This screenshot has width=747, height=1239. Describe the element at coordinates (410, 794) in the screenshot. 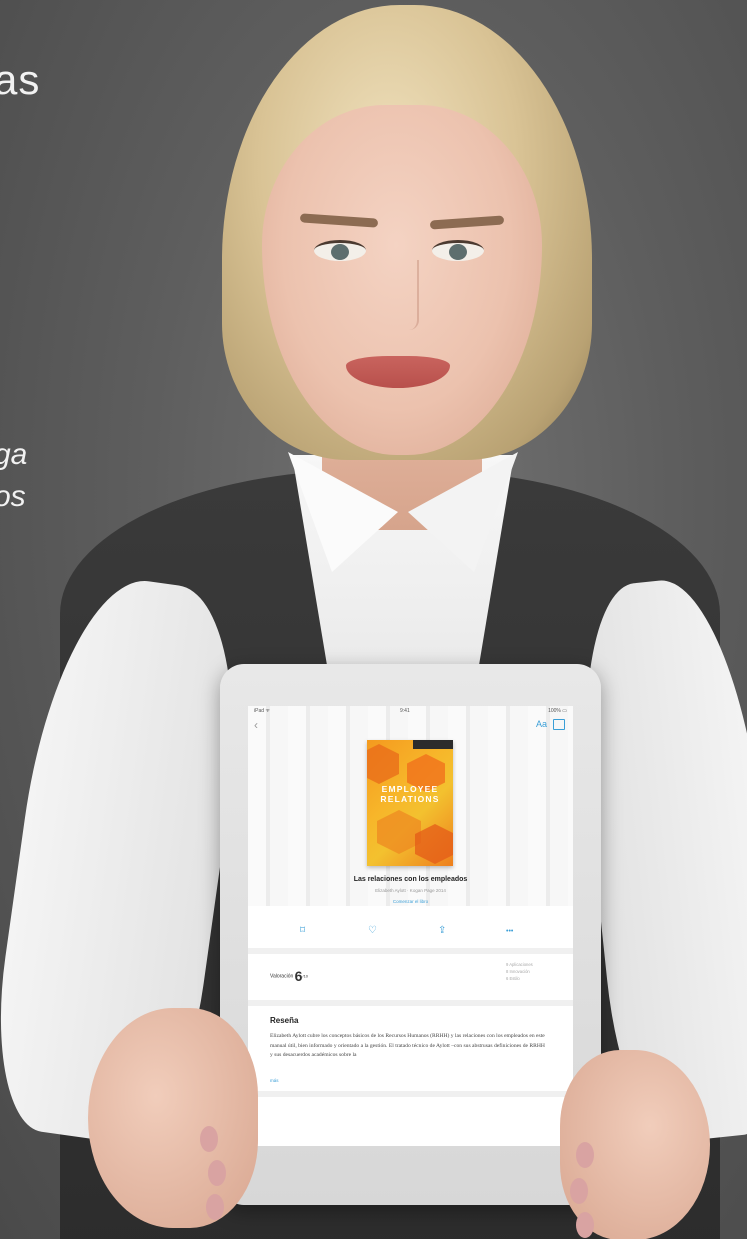

I see `cover-title: EMPLOYEE RELATIONS` at that location.